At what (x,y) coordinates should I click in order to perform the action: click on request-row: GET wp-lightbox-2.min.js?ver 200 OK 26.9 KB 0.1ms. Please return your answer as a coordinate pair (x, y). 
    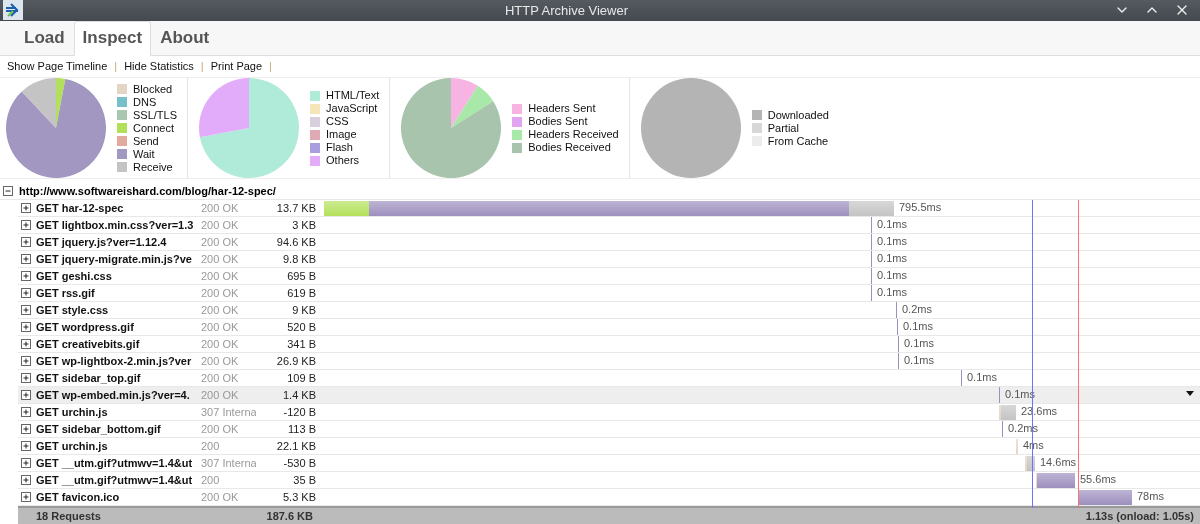
    Looking at the image, I should click on (609, 361).